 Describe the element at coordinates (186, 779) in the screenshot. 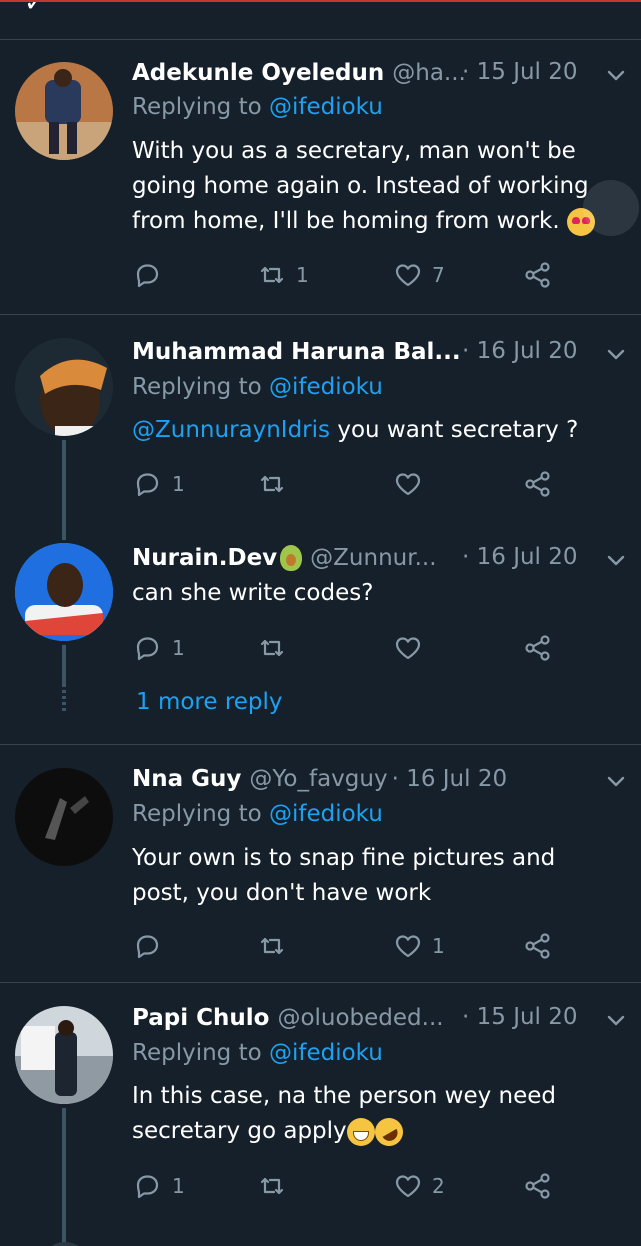

I see `display-name: Nna Guy` at that location.